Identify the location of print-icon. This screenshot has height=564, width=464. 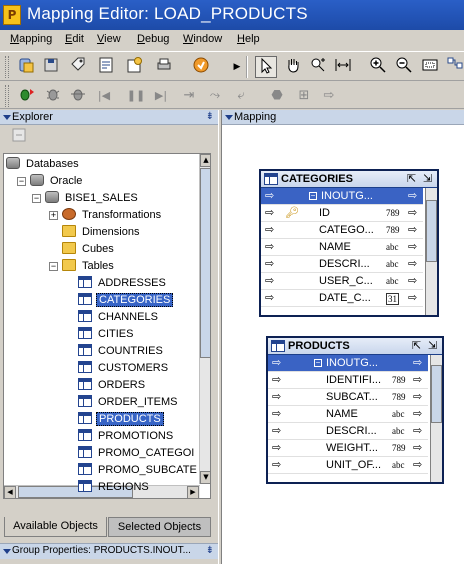
(164, 67).